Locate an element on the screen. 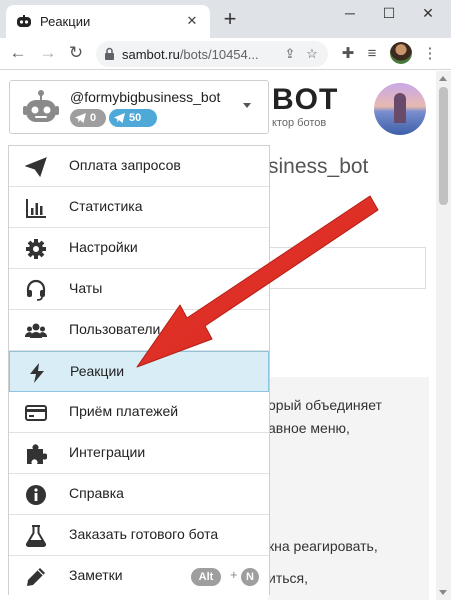  menu-item-help: Справка is located at coordinates (139, 494).